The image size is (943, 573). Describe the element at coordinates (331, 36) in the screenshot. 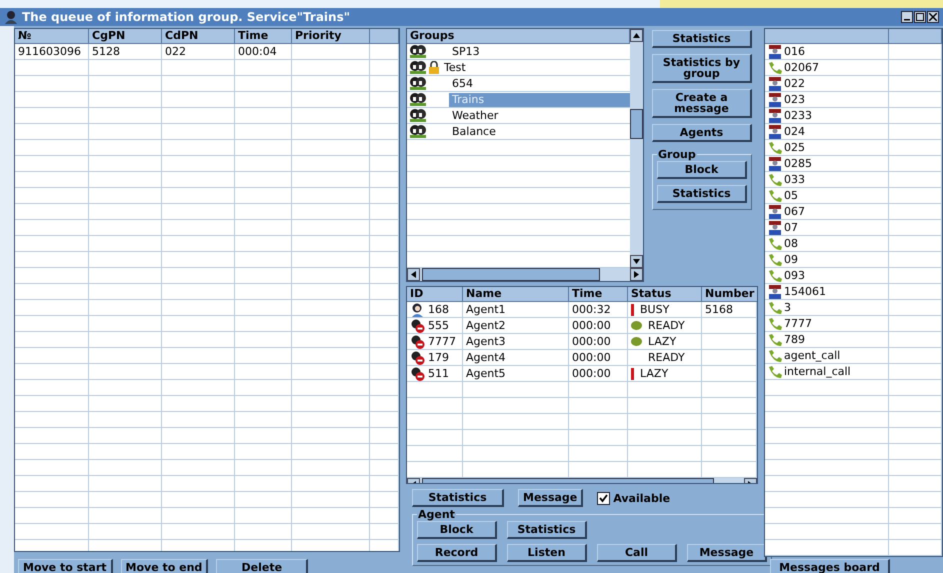

I see `column-header: Priority` at that location.